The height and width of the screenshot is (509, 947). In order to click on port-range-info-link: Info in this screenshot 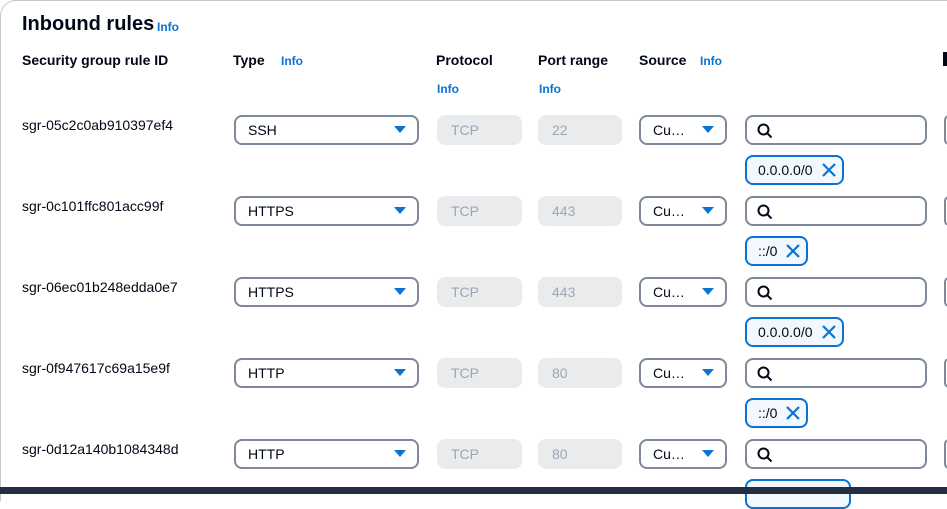, I will do `click(550, 89)`.